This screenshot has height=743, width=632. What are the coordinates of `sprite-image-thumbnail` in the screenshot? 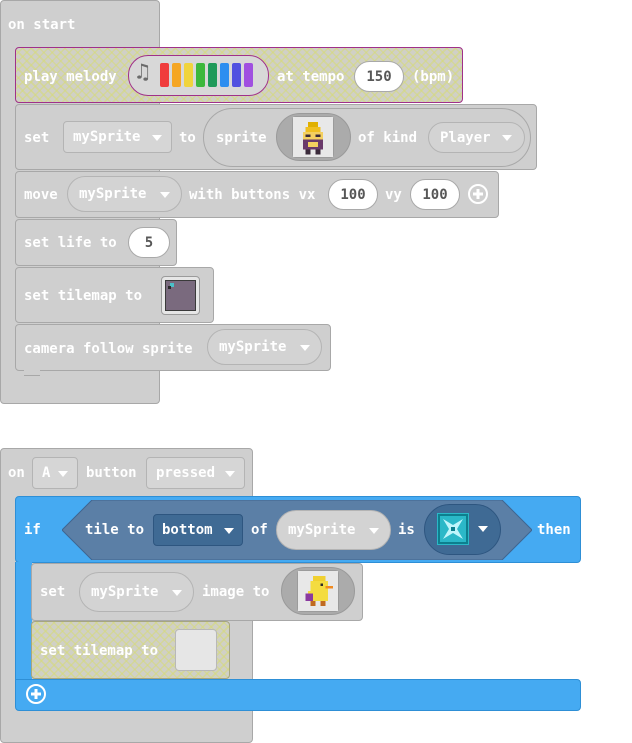 It's located at (318, 591).